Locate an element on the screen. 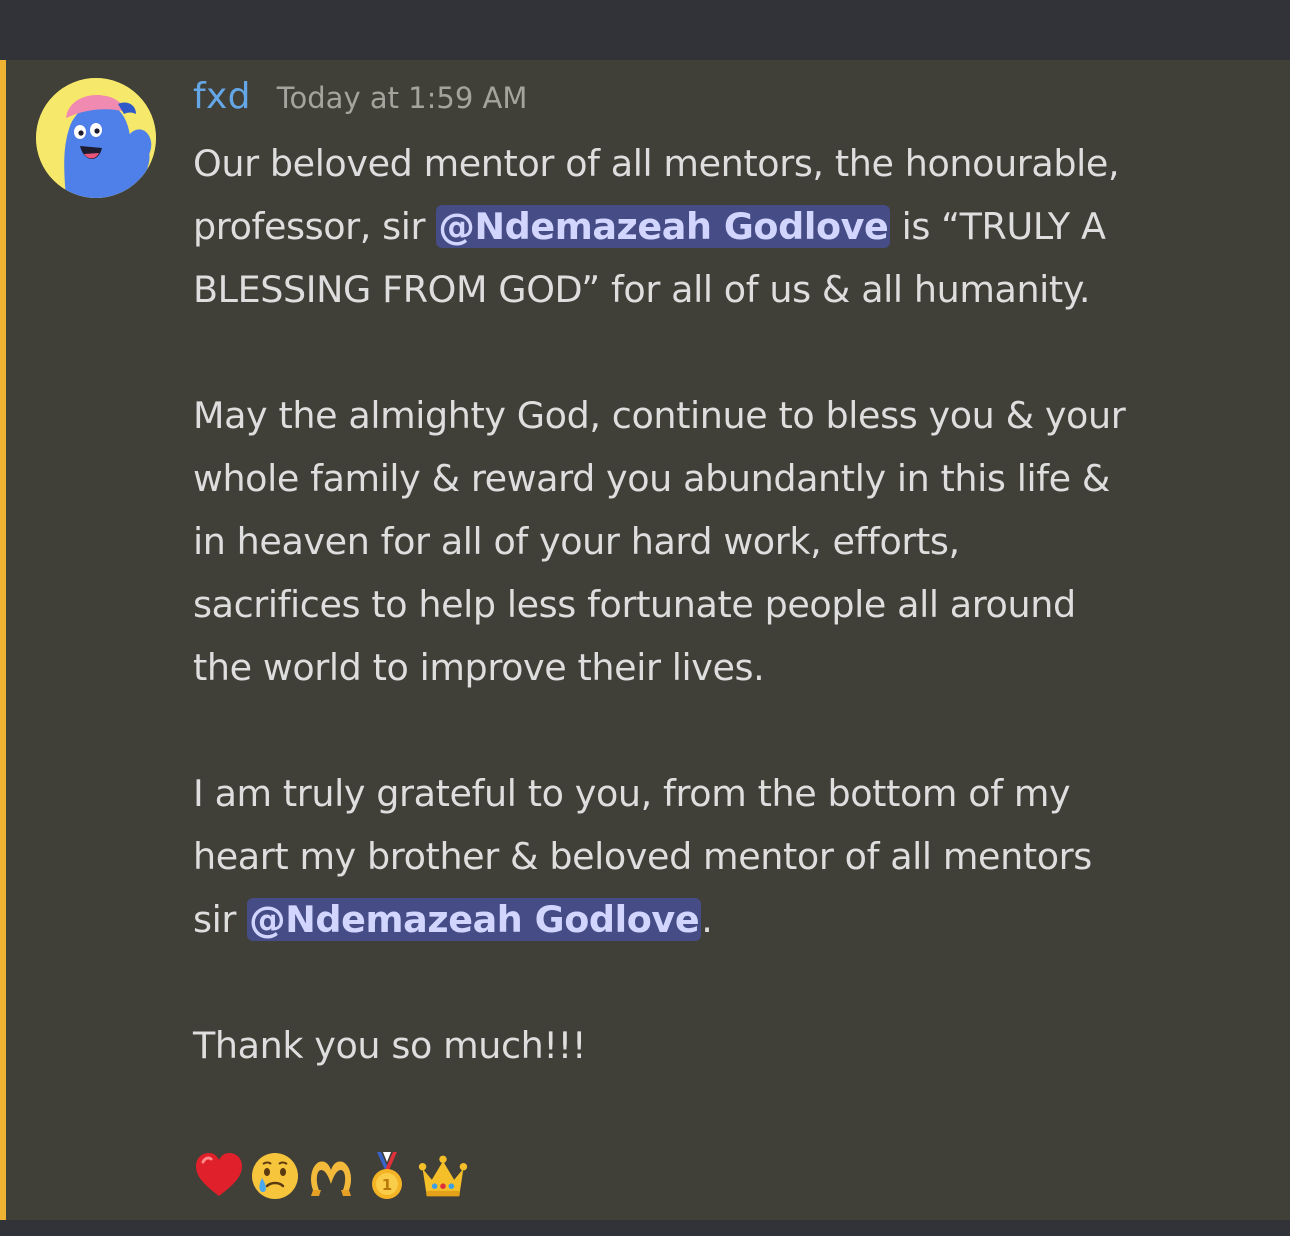 This screenshot has width=1290, height=1236. line-text: professor, sir is located at coordinates (315, 226).